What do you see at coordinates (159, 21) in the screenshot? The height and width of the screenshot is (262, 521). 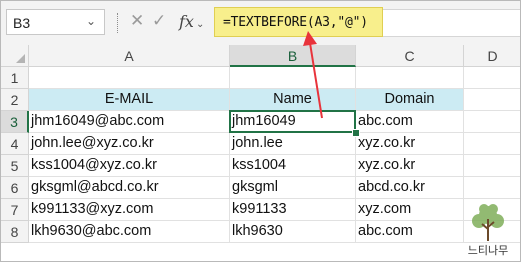 I see `enter-check-icon: ✓` at bounding box center [159, 21].